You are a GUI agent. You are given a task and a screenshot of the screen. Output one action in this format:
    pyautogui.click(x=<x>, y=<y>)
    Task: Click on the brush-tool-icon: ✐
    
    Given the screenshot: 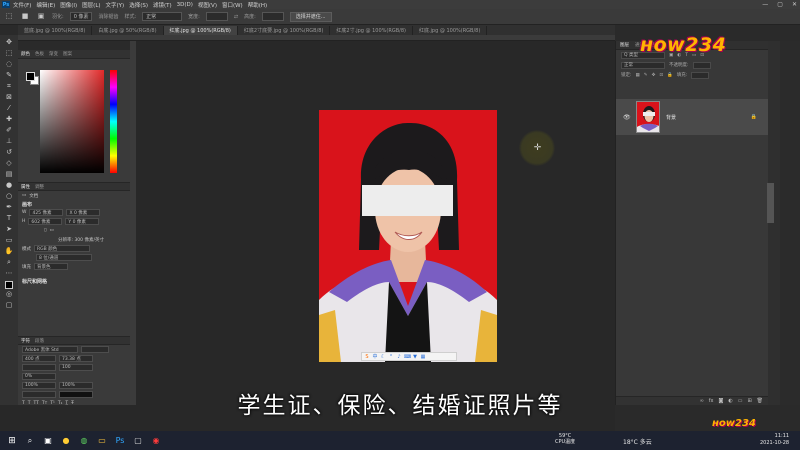 What is the action you would take?
    pyautogui.click(x=9, y=130)
    